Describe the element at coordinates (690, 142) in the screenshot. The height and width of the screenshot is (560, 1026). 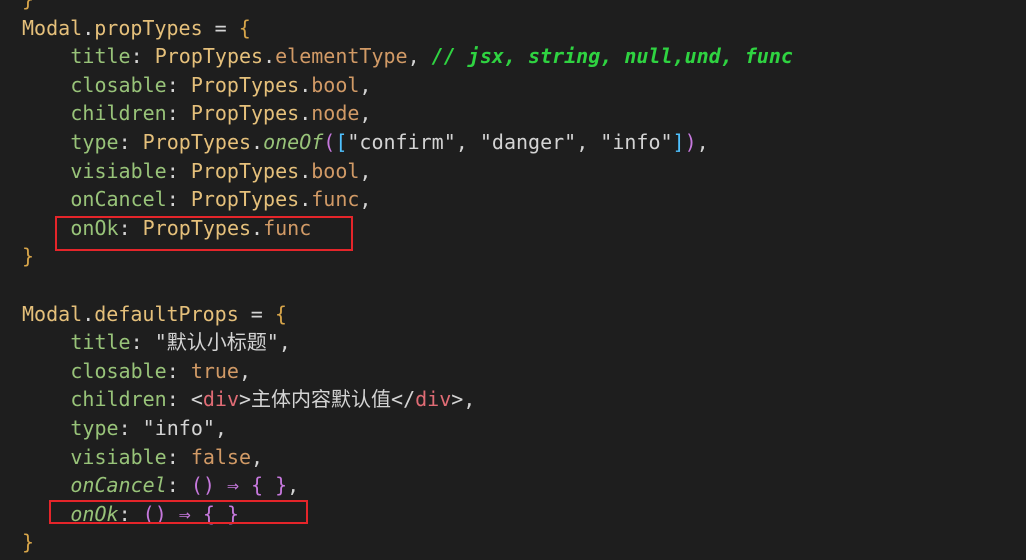
I see `code-token: )` at that location.